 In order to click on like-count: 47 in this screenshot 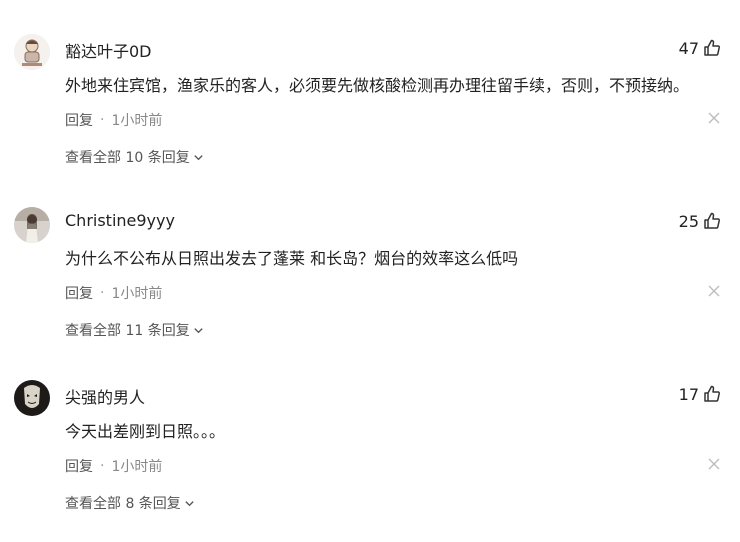, I will do `click(688, 48)`.